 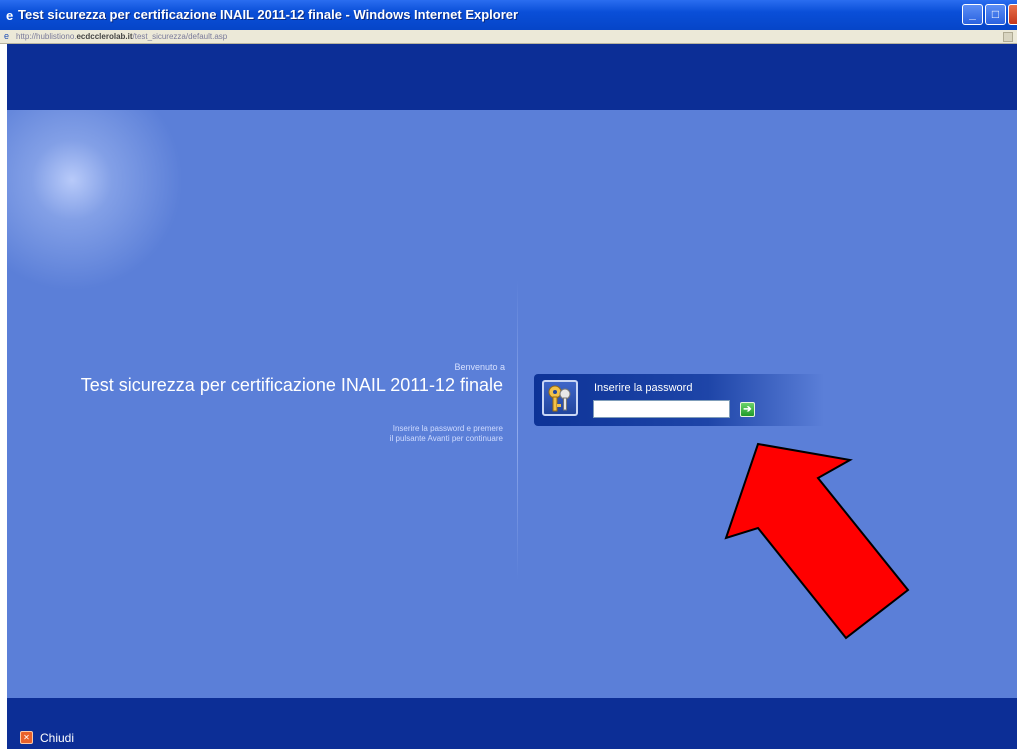 I want to click on login-panel: Inserire la password ➔, so click(x=679, y=400).